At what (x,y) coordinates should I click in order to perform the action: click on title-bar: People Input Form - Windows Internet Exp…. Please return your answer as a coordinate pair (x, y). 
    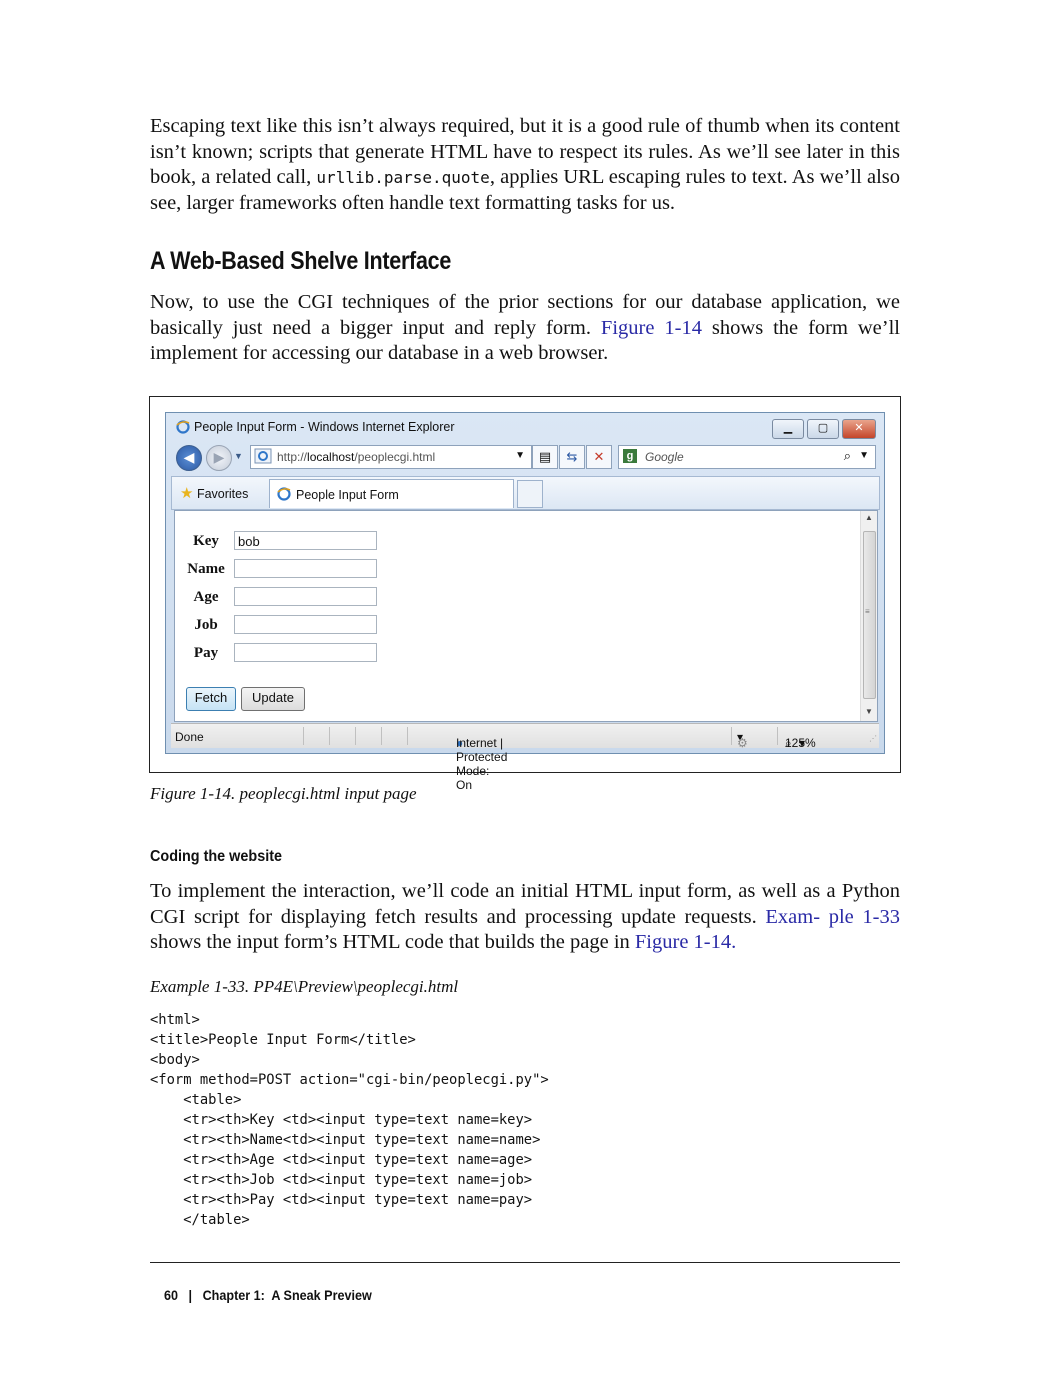
    Looking at the image, I should click on (525, 427).